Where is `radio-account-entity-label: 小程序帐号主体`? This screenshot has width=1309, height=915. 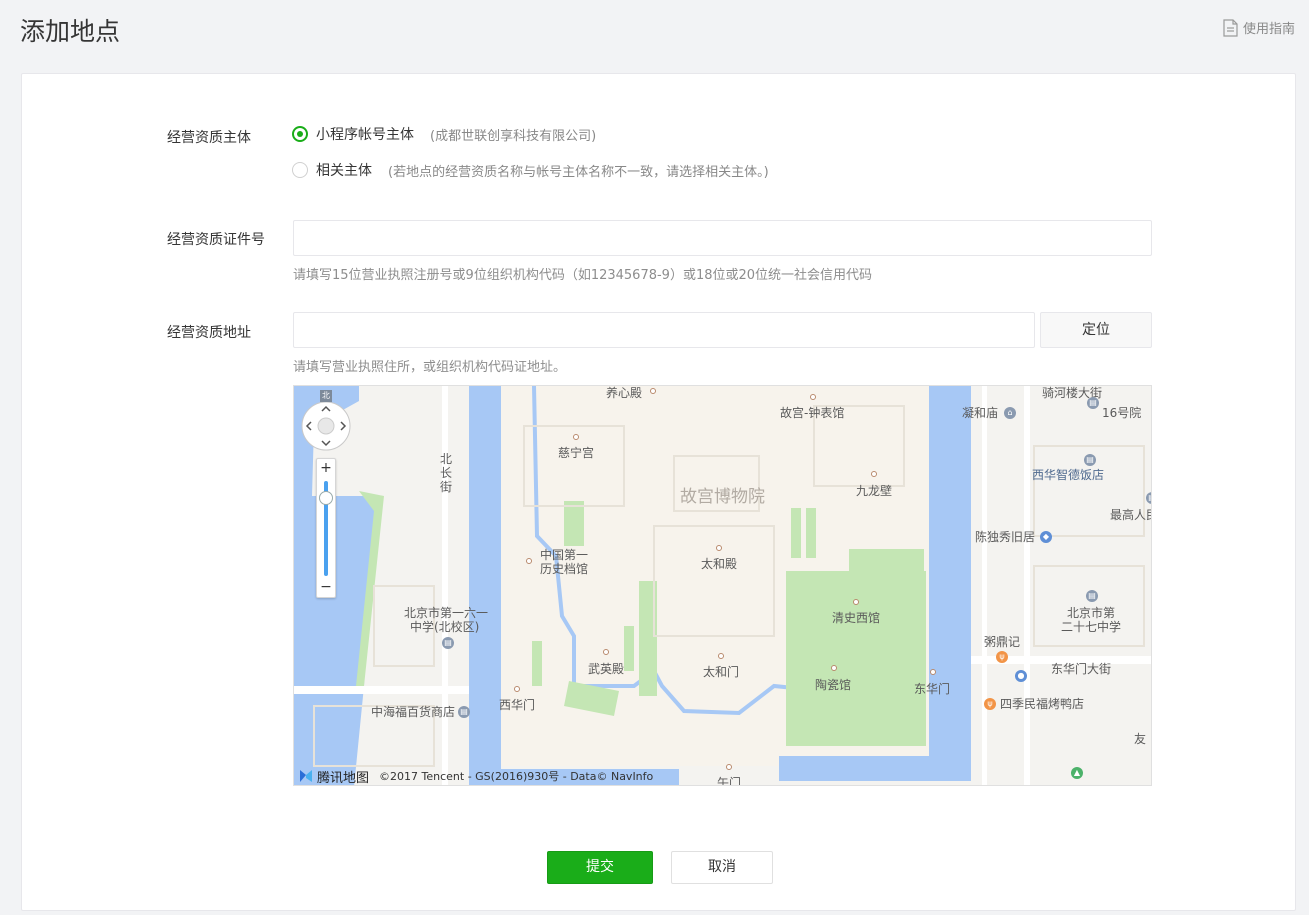
radio-account-entity-label: 小程序帐号主体 is located at coordinates (365, 135).